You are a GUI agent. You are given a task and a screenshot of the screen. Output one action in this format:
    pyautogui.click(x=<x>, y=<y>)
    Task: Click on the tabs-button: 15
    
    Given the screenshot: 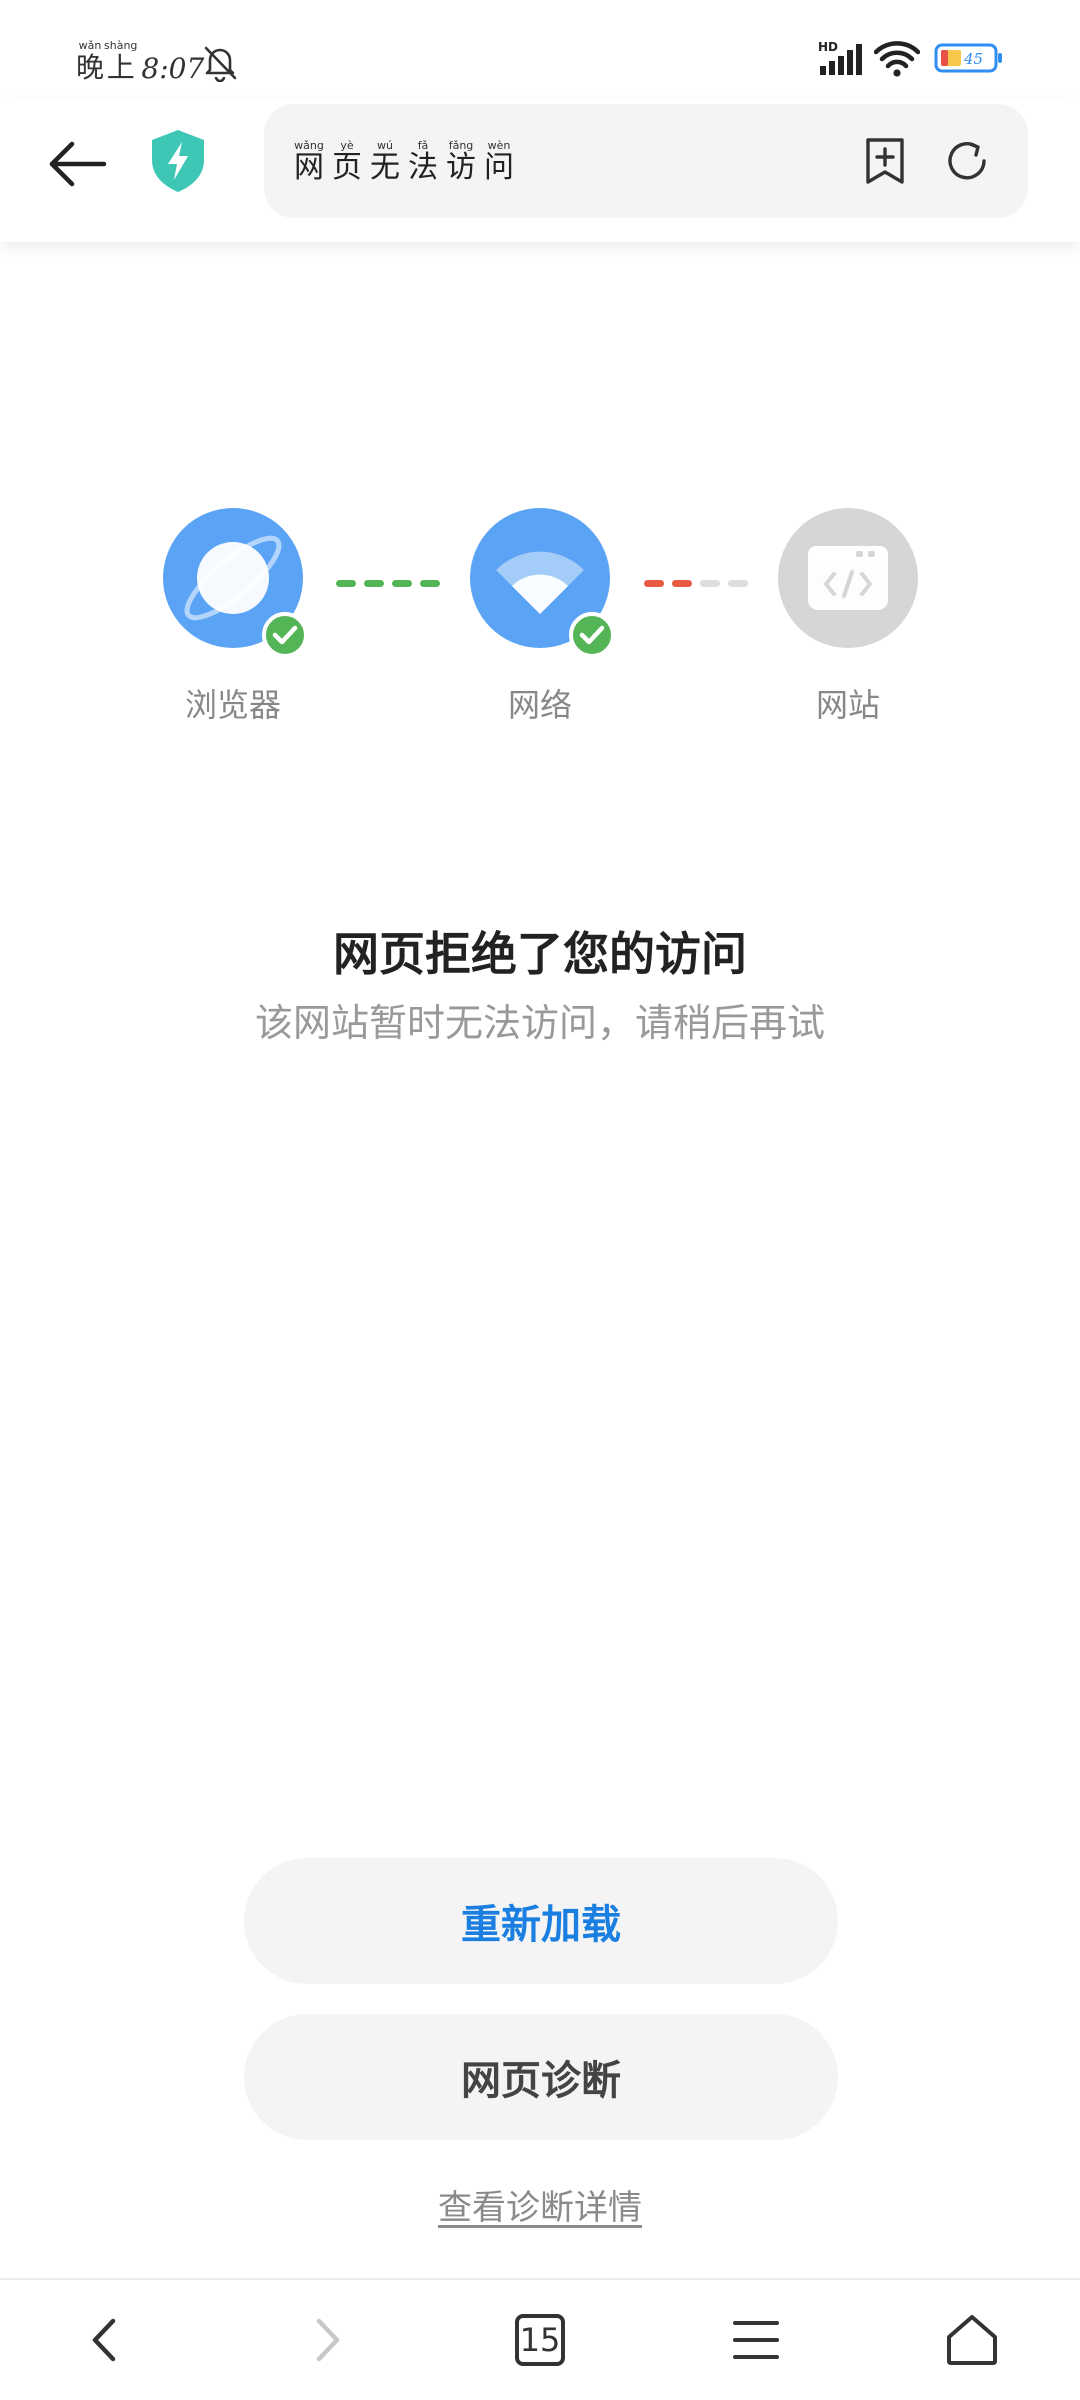 What is the action you would take?
    pyautogui.click(x=540, y=2340)
    